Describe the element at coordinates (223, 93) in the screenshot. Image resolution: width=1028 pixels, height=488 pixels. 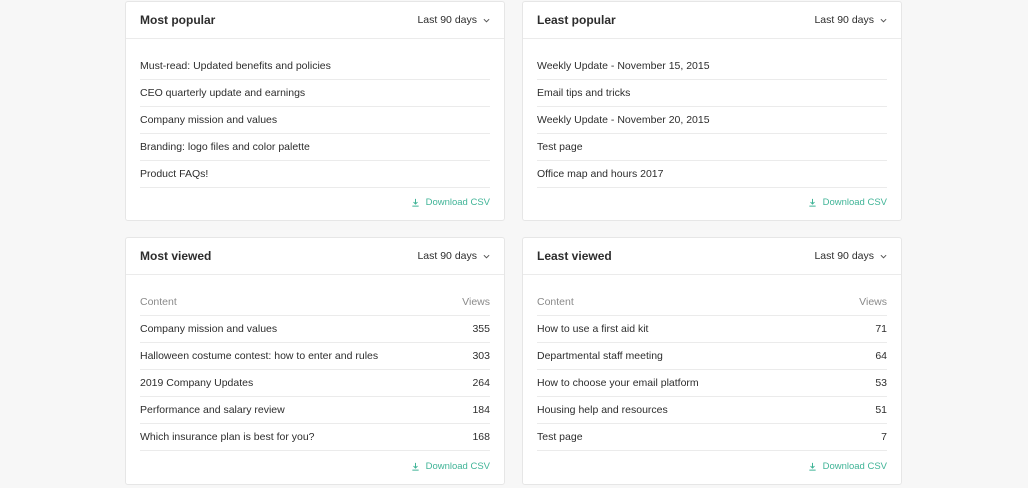
I see `list-item-label: CEO quarterly update and earnings` at that location.